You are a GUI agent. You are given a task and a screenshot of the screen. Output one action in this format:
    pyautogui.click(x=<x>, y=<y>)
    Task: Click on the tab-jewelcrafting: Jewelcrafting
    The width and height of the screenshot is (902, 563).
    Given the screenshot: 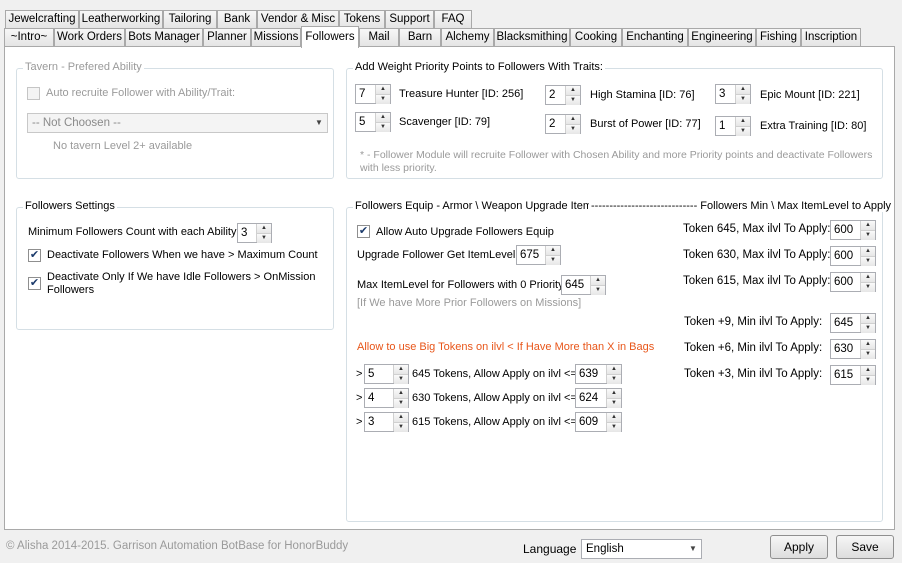 What is the action you would take?
    pyautogui.click(x=42, y=19)
    